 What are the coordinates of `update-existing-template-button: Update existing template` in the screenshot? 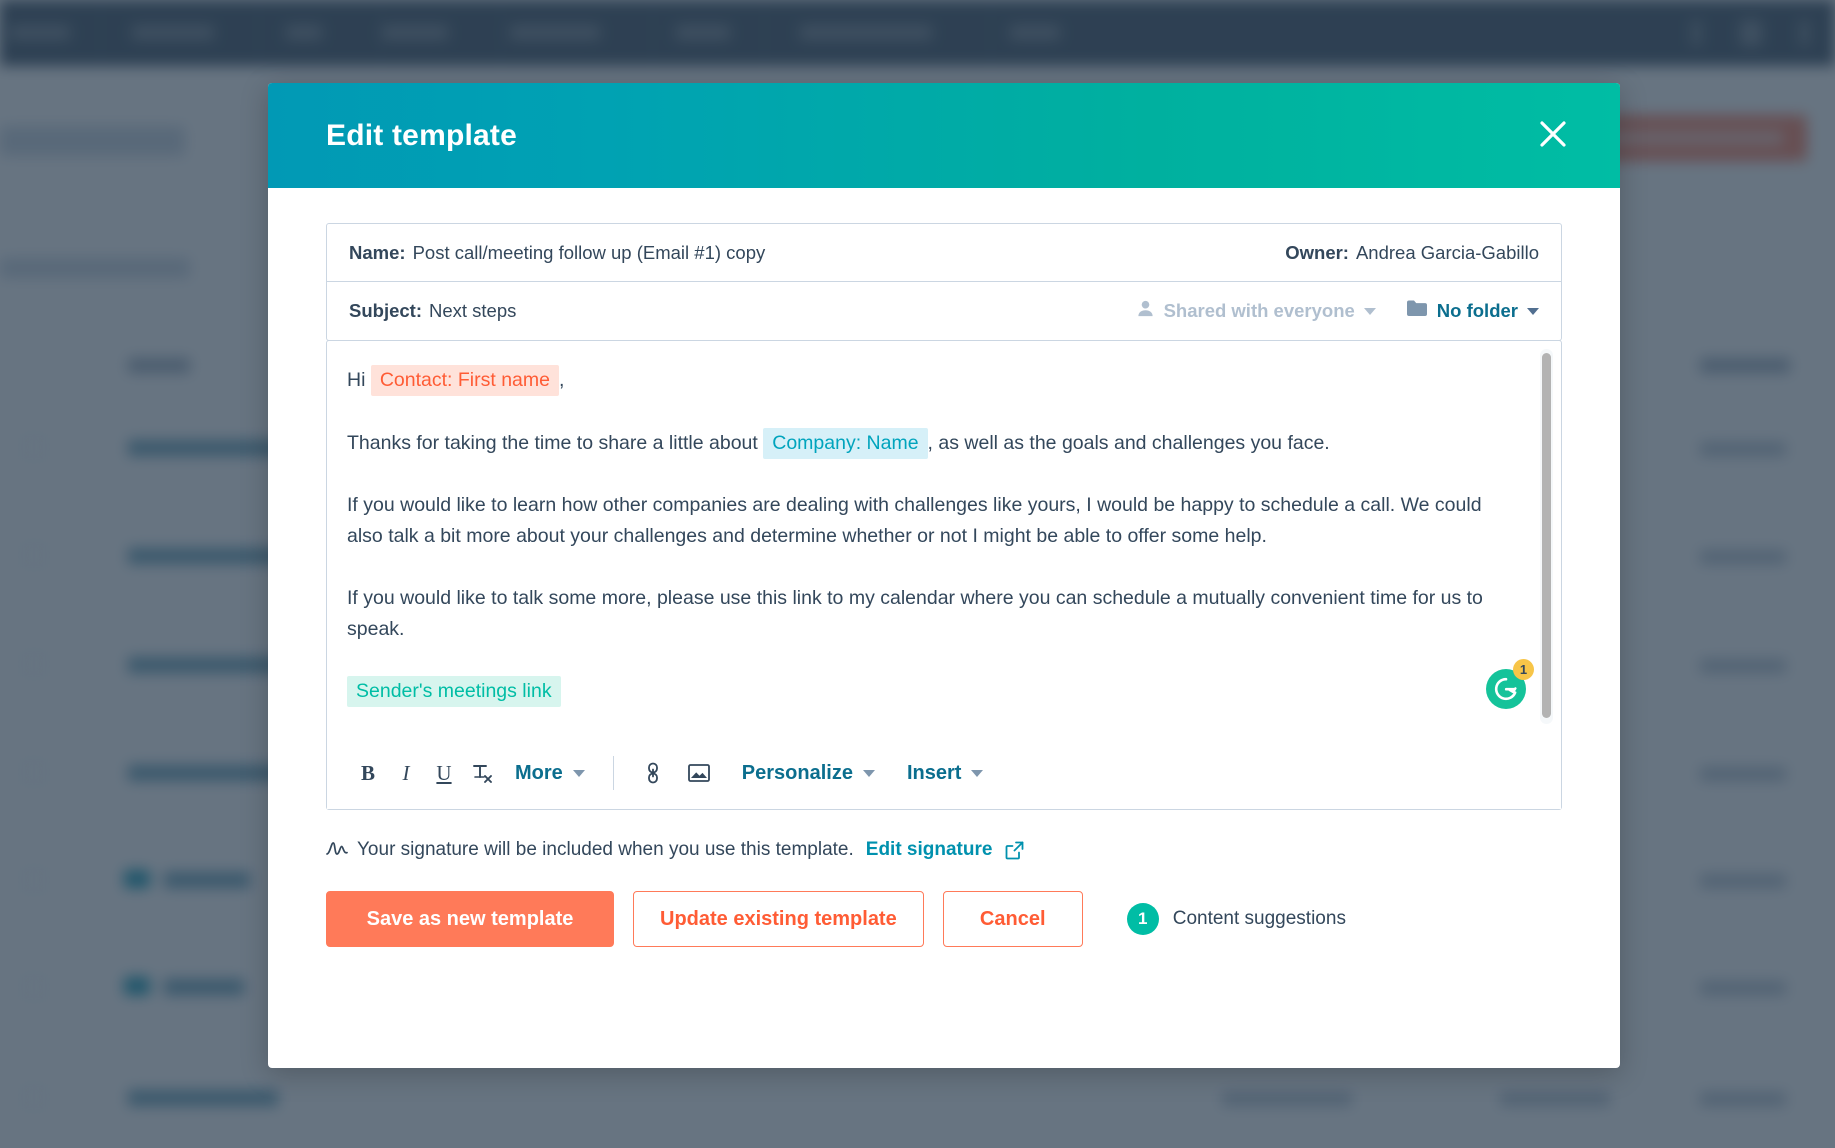 It's located at (778, 919).